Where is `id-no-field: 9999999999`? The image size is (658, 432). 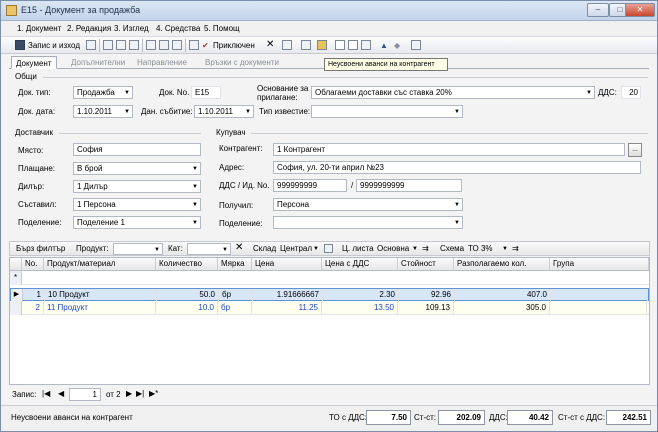
id-no-field: 9999999999 is located at coordinates (409, 185).